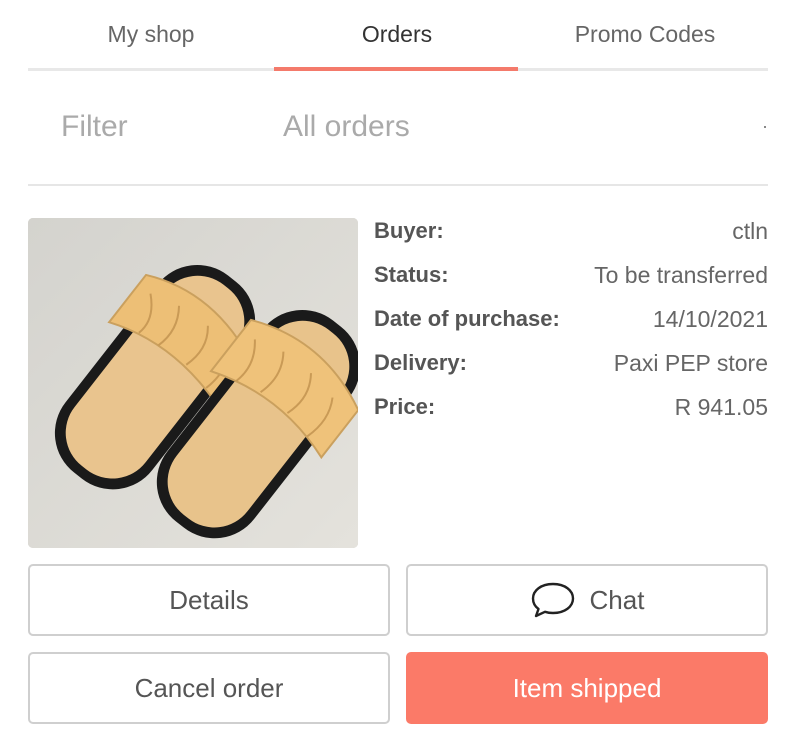  Describe the element at coordinates (571, 284) in the screenshot. I see `info-row-status: Status: To be transferred` at that location.